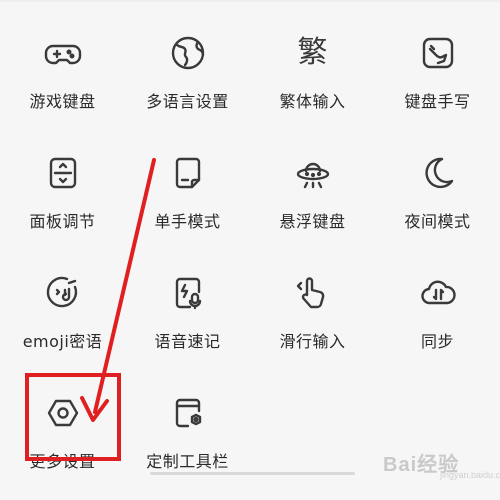  Describe the element at coordinates (312, 221) in the screenshot. I see `grid-item-label: 悬浮键盘` at that location.